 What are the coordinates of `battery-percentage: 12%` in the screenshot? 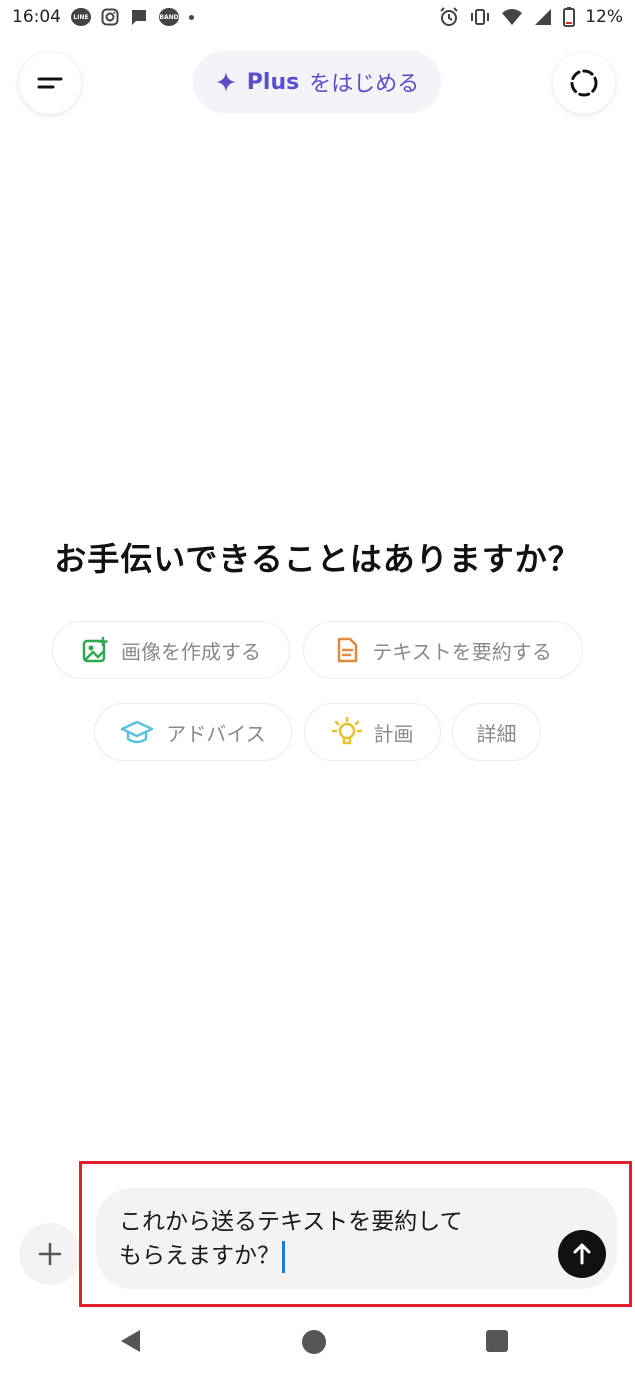 It's located at (604, 17).